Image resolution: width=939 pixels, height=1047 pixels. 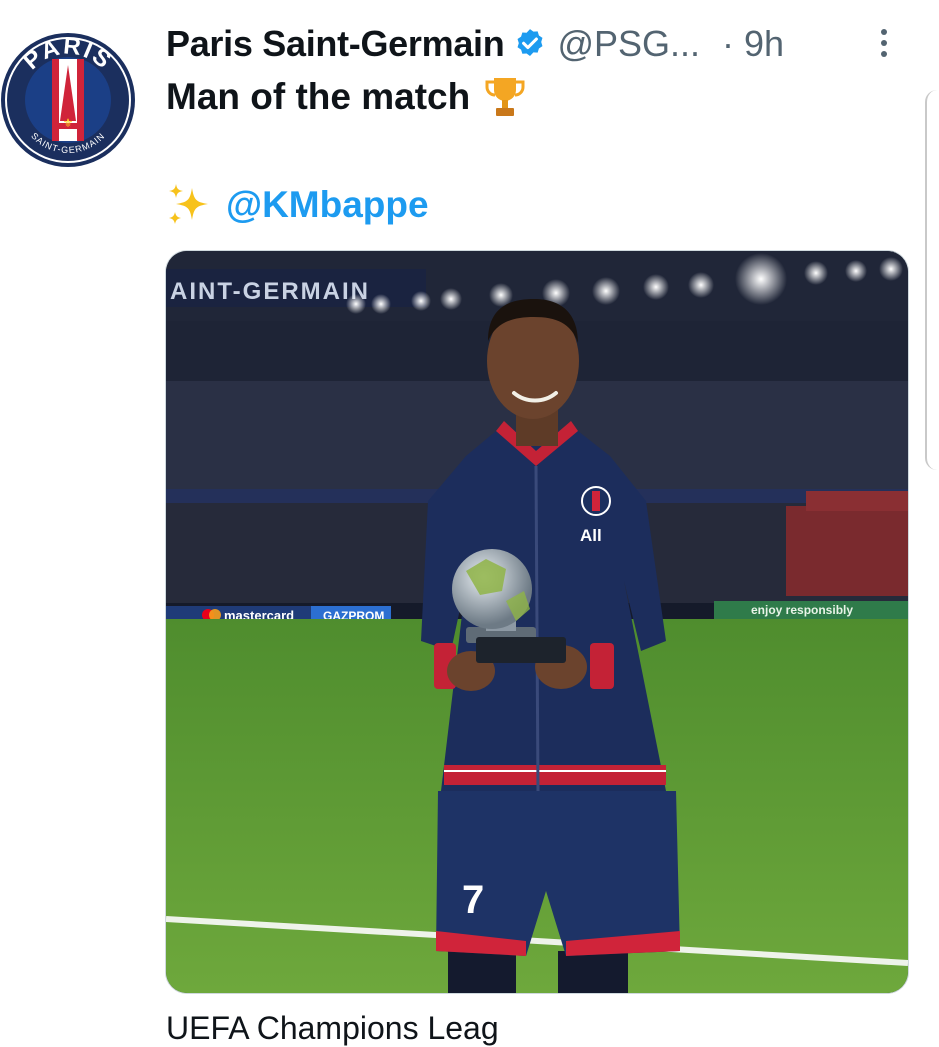 I want to click on tweet-header: Paris Saint-Germain @PSG... · 9h, so click(x=536, y=44).